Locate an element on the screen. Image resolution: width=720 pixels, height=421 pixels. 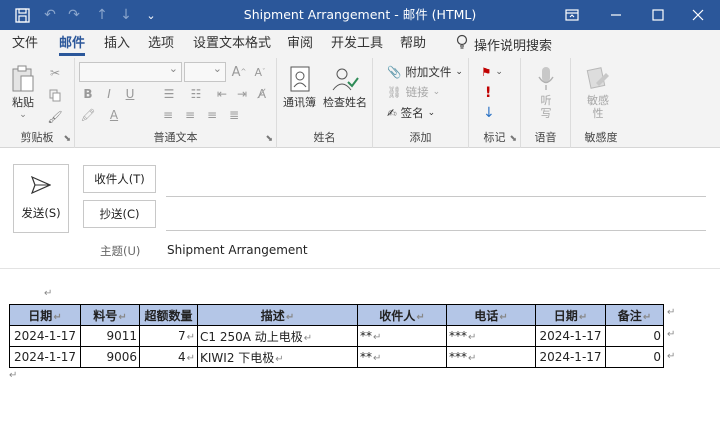
customize-toolbar-icon: ⌄ is located at coordinates (151, 15).